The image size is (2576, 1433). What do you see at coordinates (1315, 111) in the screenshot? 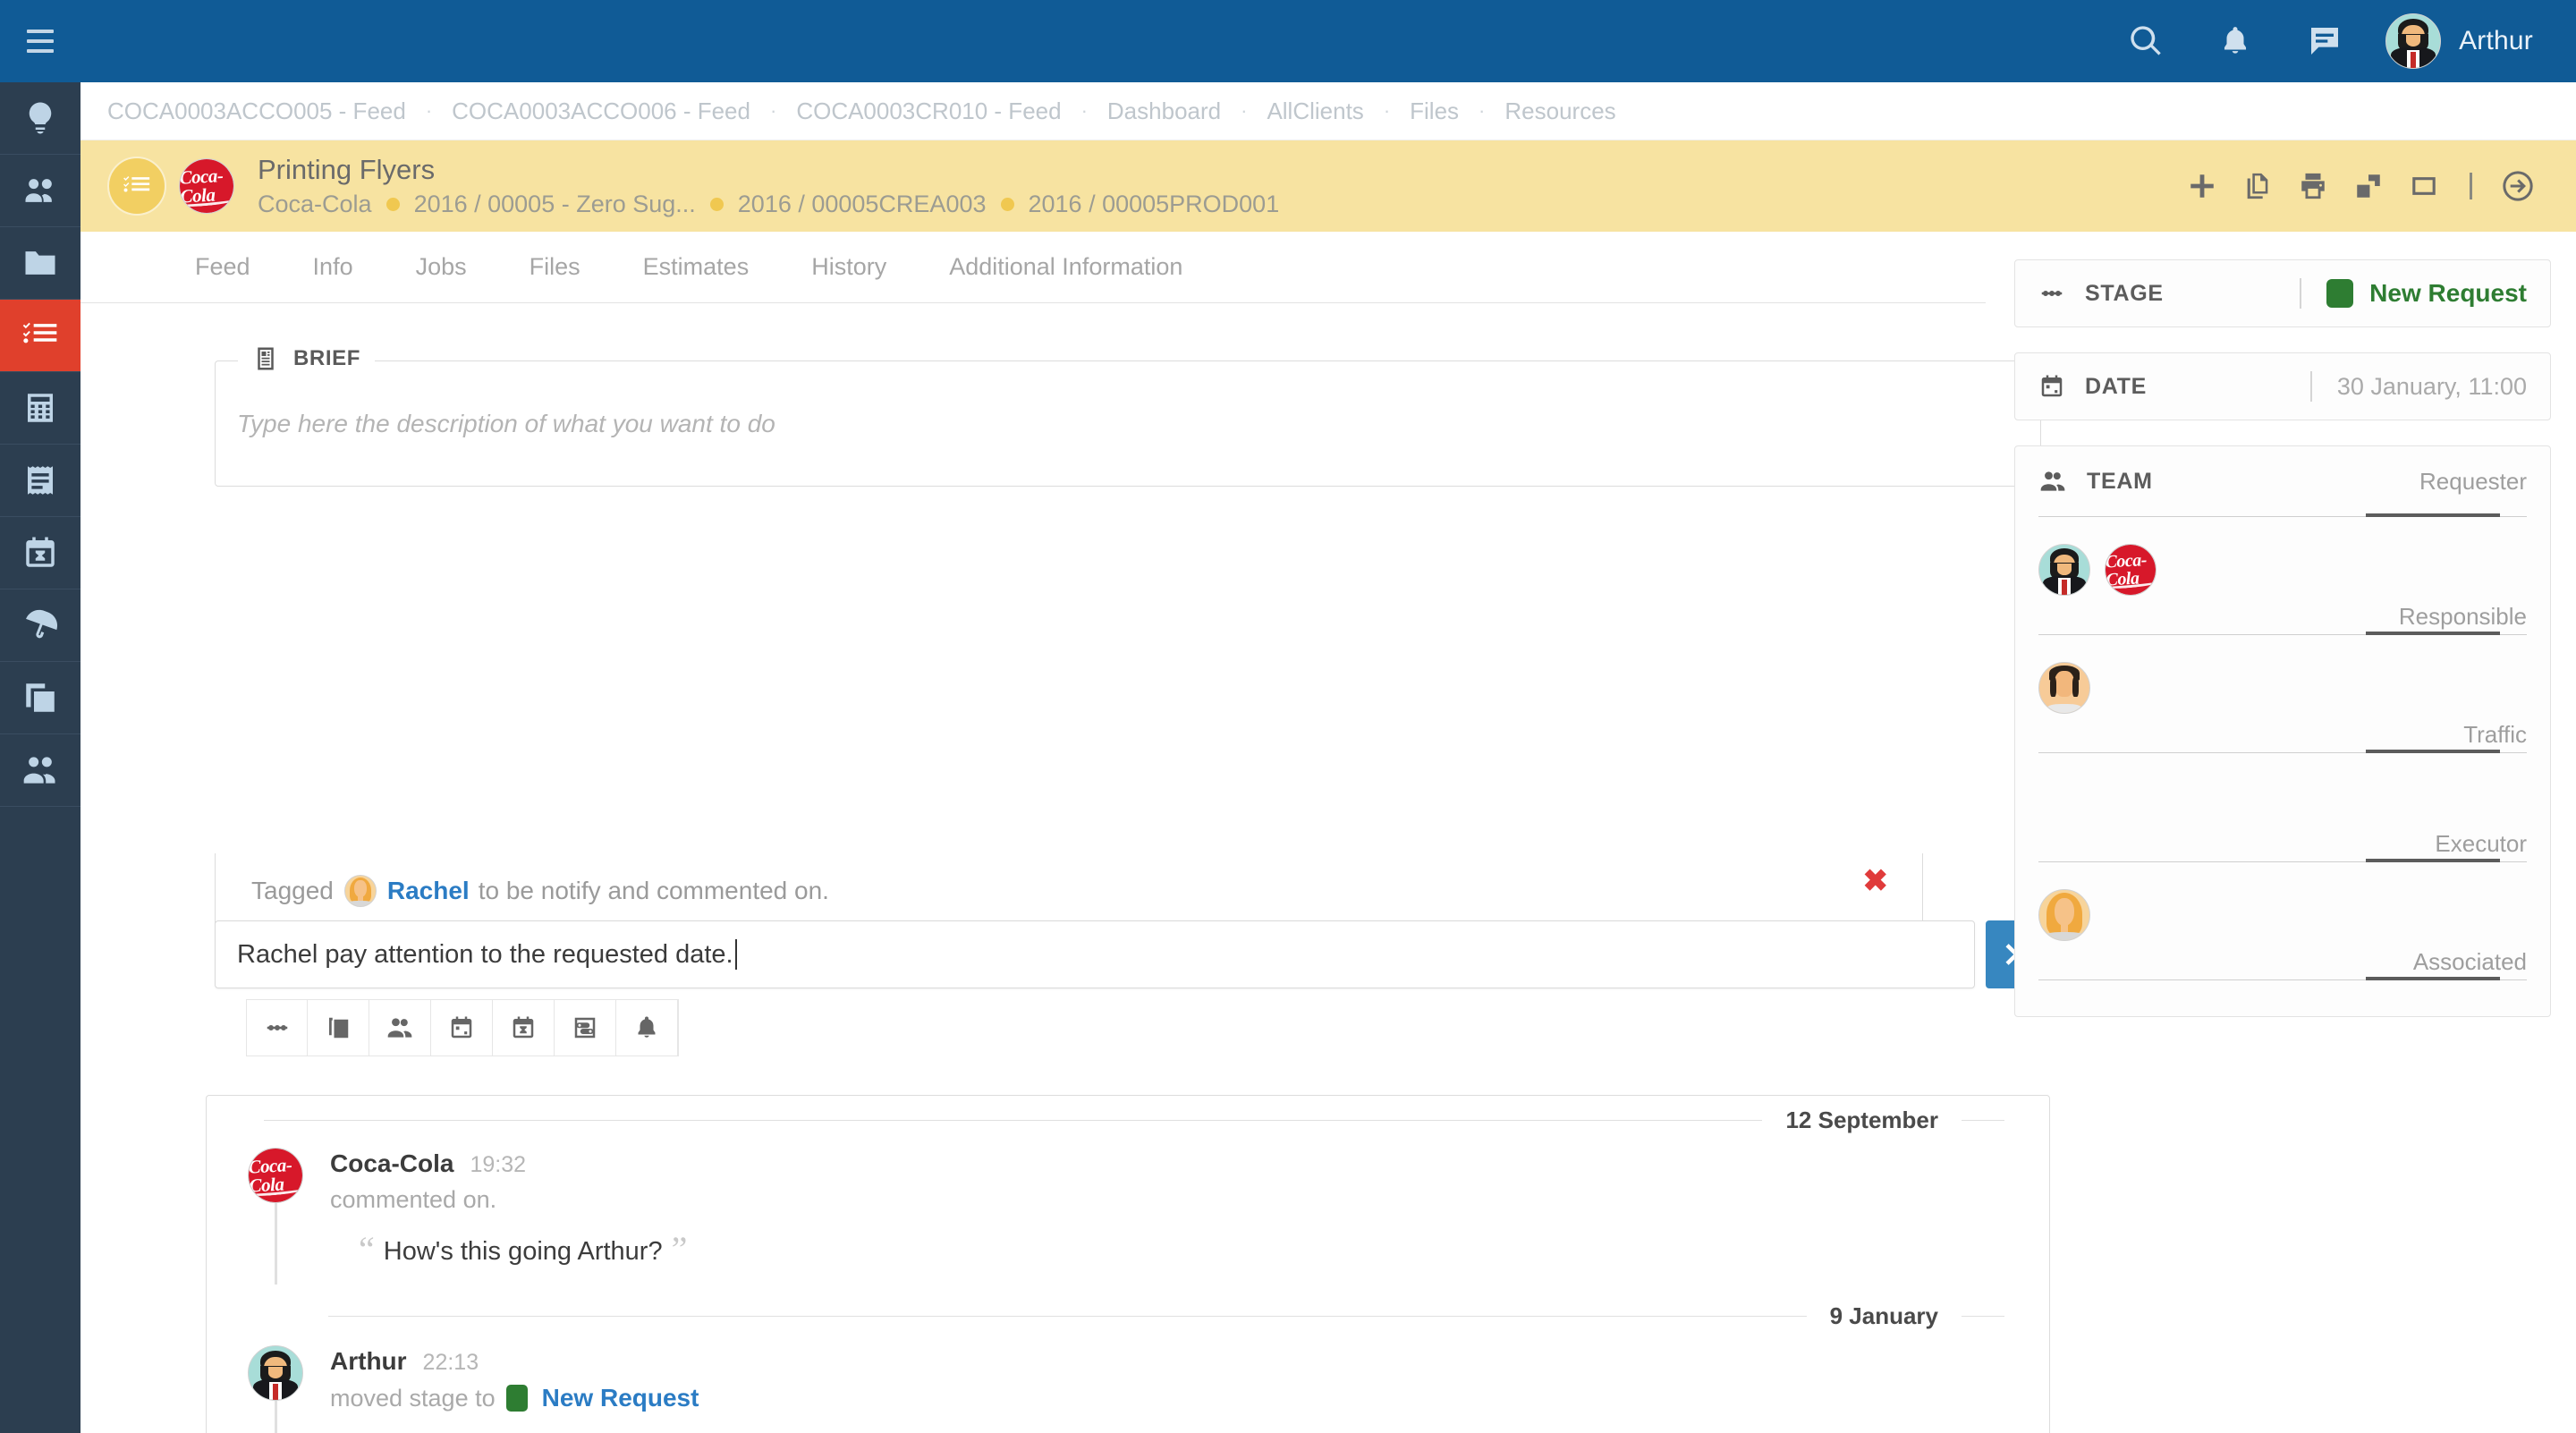
I see `breadcrumb-item: AllClients` at bounding box center [1315, 111].